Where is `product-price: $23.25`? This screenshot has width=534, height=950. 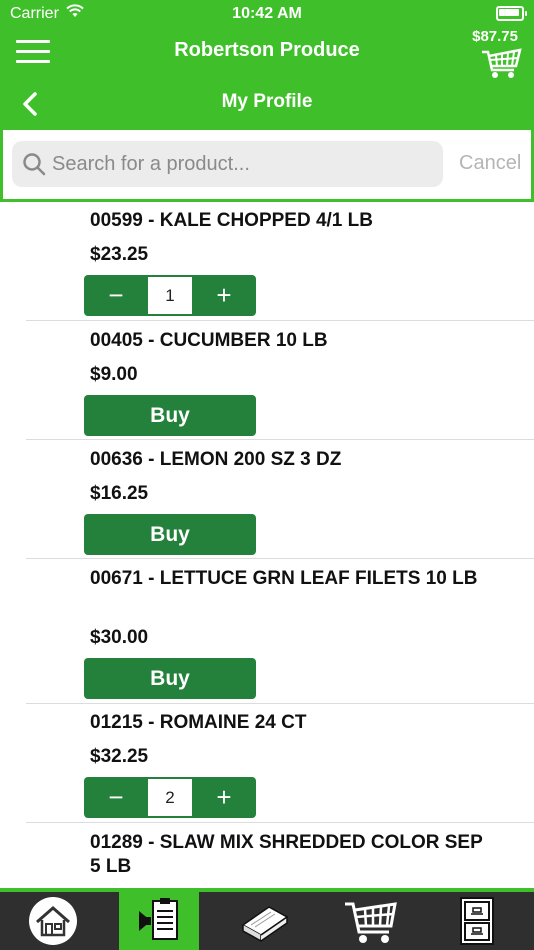
product-price: $23.25 is located at coordinates (119, 254).